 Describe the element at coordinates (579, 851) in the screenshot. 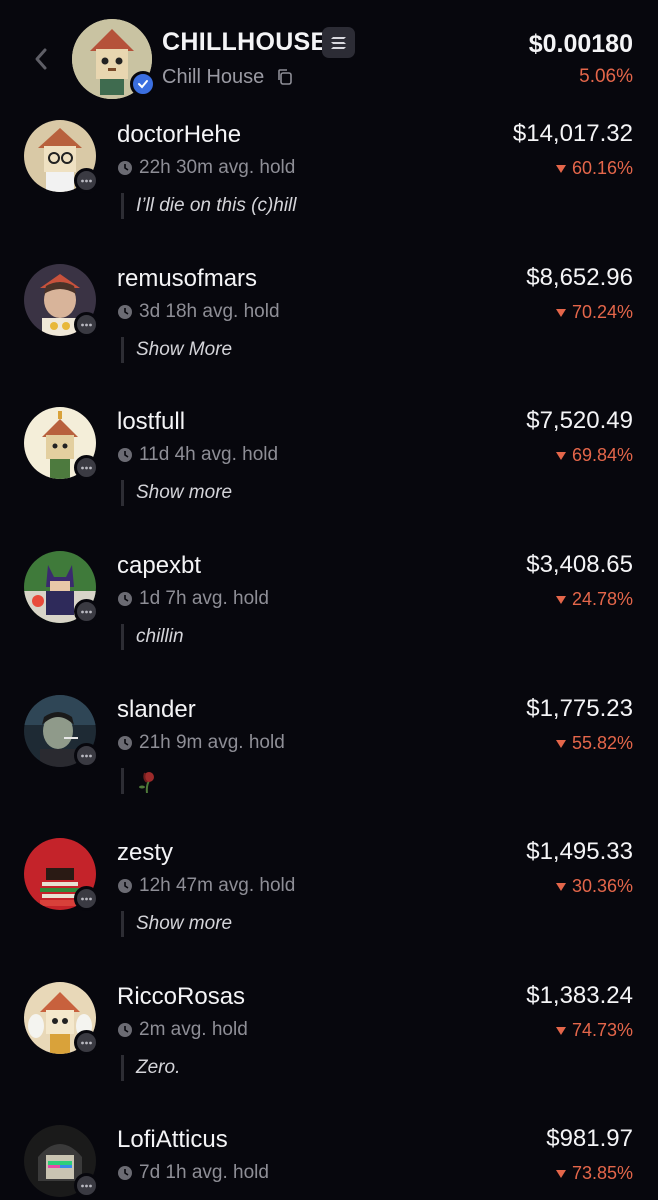

I see `holder-value: $1,495.33` at that location.